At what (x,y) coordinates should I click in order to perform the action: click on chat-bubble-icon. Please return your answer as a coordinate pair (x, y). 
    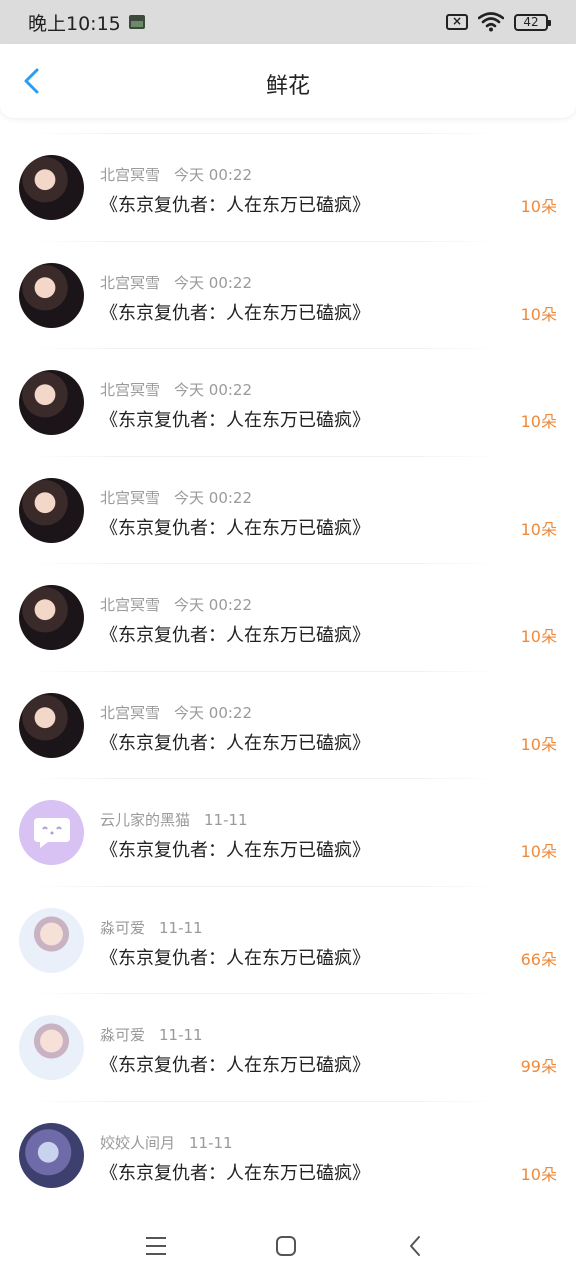
    Looking at the image, I should click on (51, 832).